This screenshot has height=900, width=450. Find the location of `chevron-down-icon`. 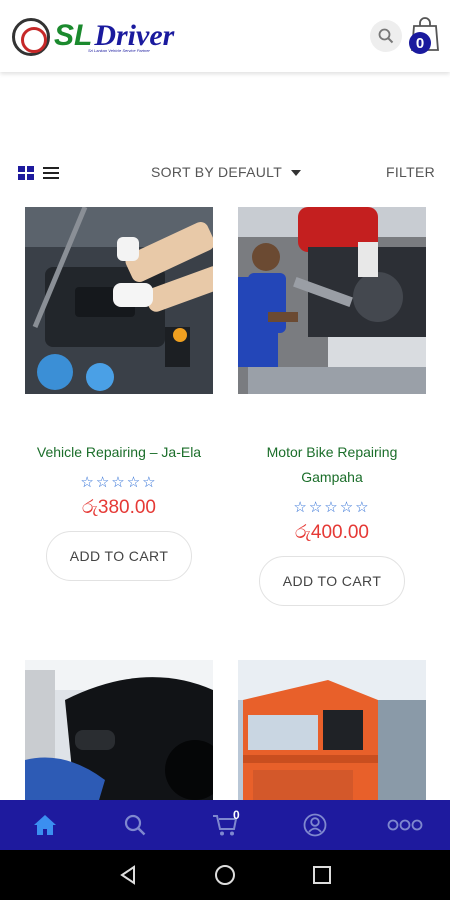

chevron-down-icon is located at coordinates (296, 173).